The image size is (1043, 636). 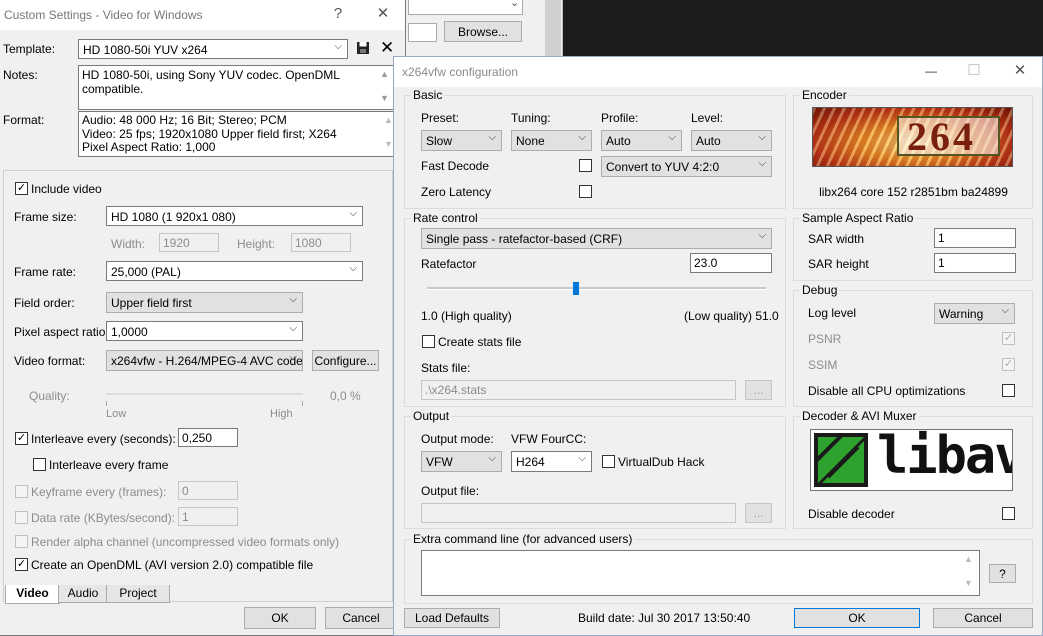 I want to click on pixel-aspect-label: Pixel aspect ratio:, so click(x=61, y=332).